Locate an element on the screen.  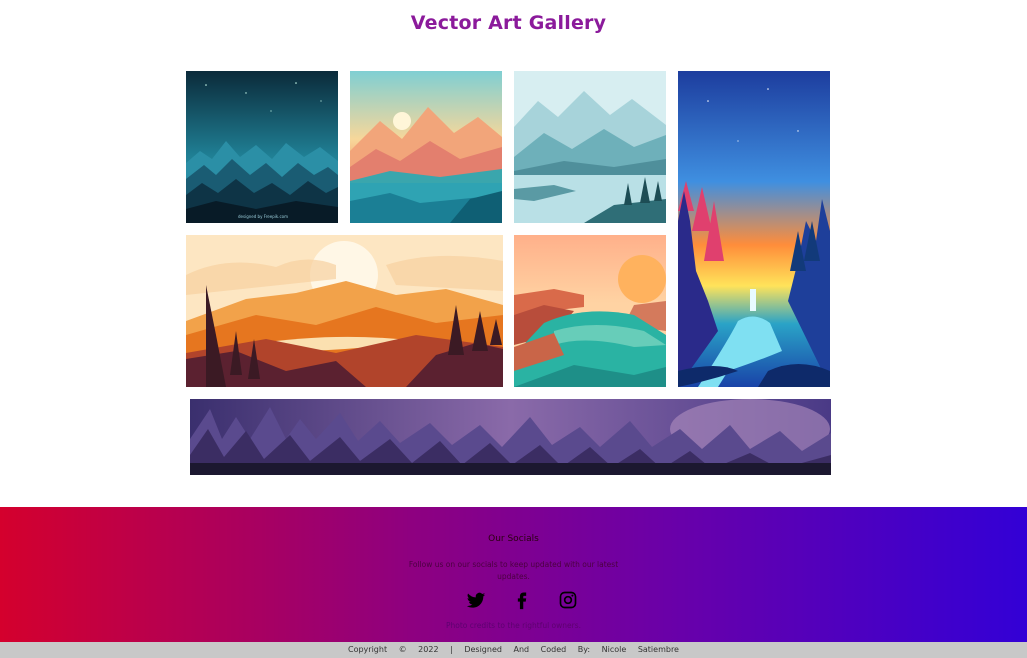
photo-credits: Photo credits to the rightful owners. is located at coordinates (513, 625).